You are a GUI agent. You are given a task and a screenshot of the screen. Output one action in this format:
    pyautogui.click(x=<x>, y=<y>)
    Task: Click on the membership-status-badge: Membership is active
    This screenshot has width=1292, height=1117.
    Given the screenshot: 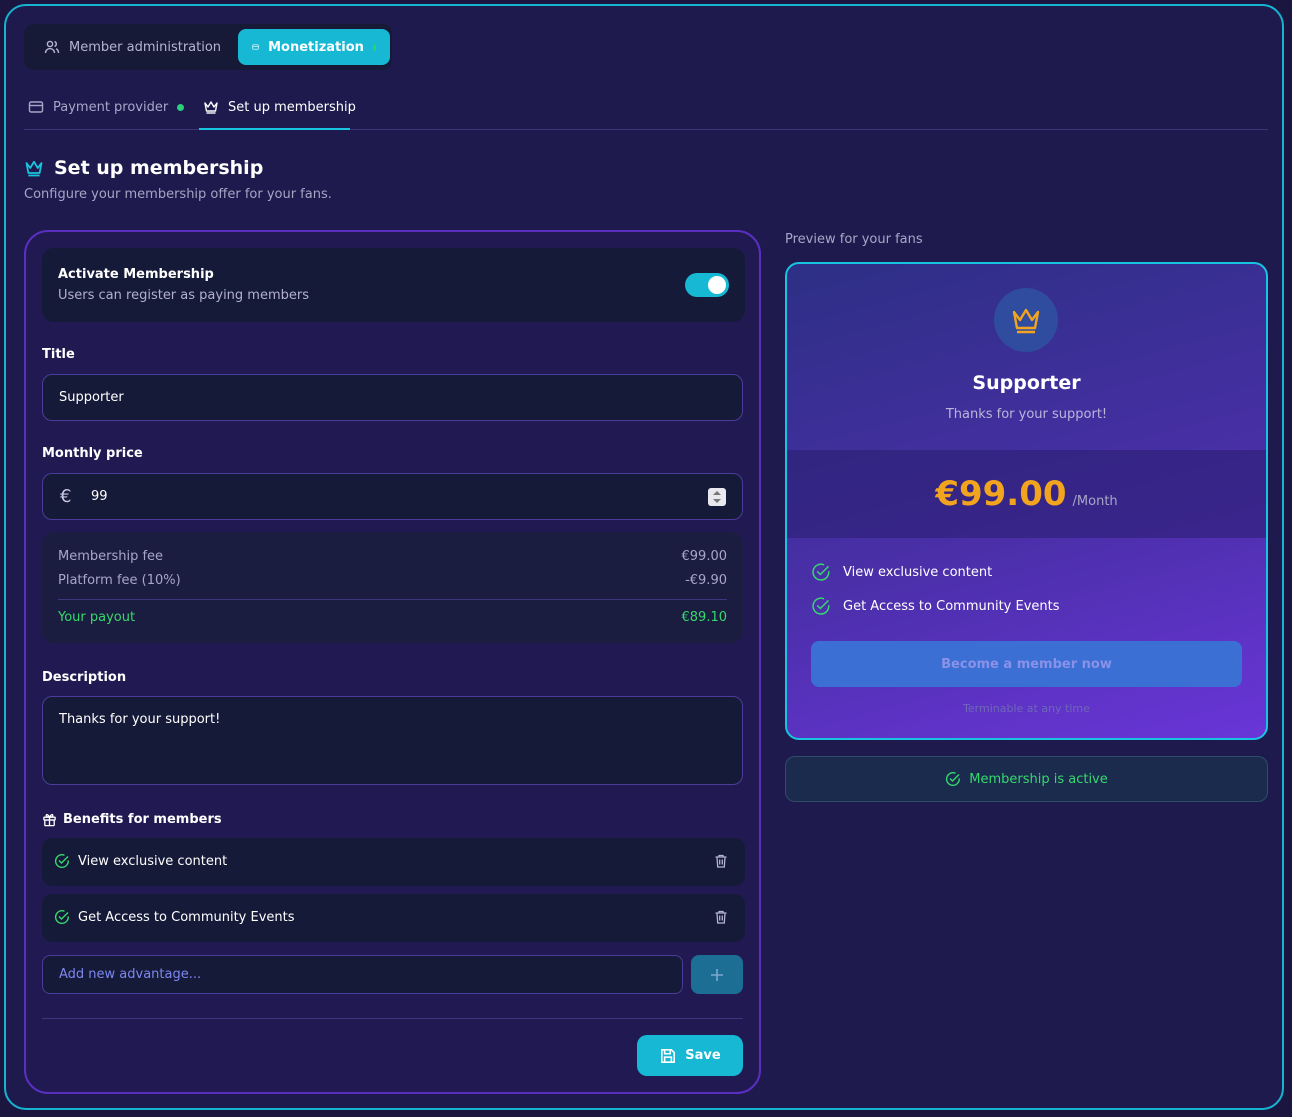 What is the action you would take?
    pyautogui.click(x=1026, y=779)
    